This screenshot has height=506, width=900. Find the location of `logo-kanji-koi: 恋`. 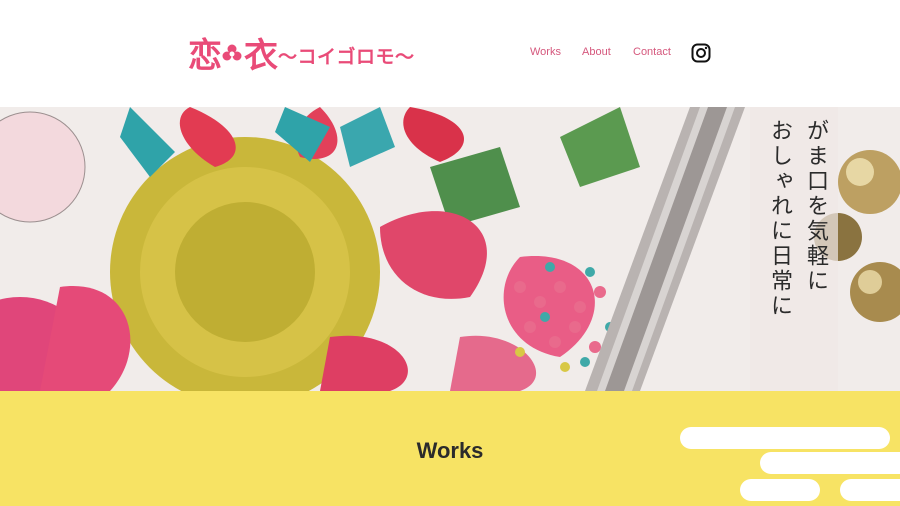

logo-kanji-koi: 恋 is located at coordinates (205, 55).